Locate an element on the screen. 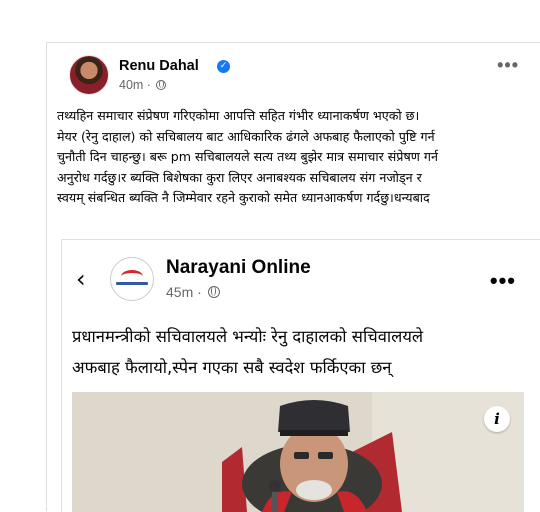  page-name: Narayani Online is located at coordinates (238, 268).